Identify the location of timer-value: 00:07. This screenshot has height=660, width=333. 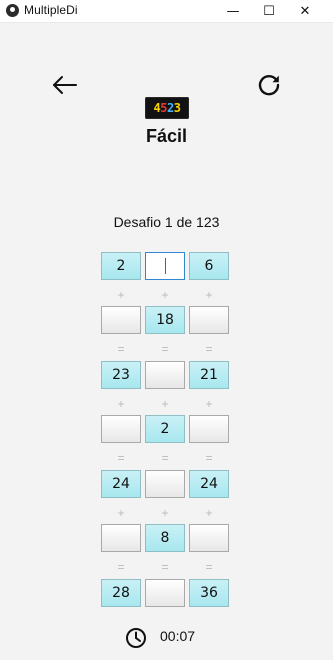
(178, 636).